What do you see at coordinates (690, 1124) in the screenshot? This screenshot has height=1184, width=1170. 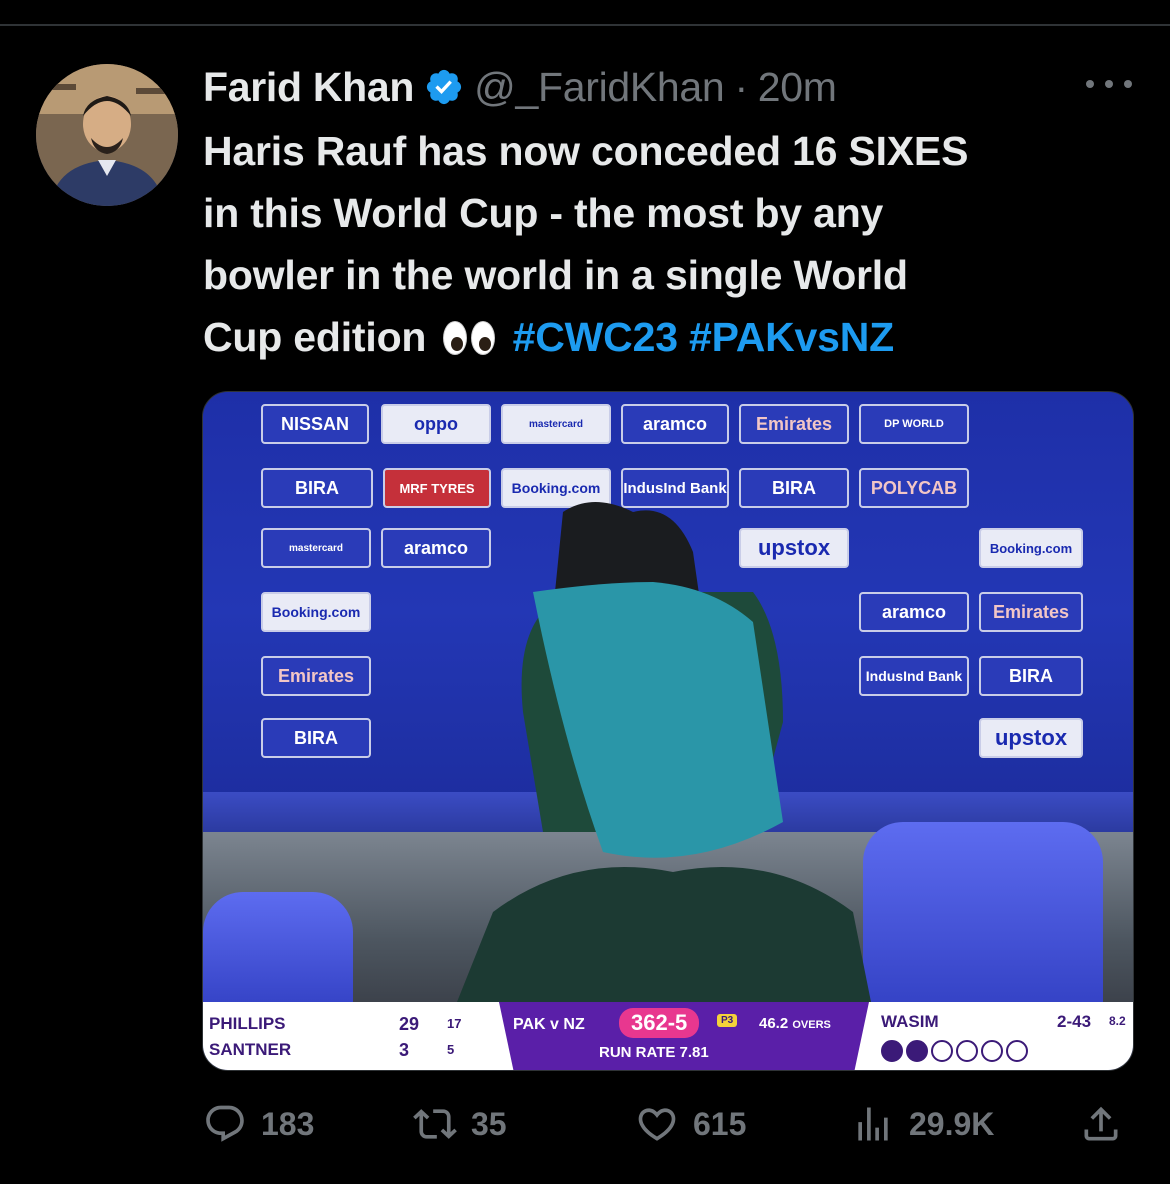 I see `like-button: 615` at bounding box center [690, 1124].